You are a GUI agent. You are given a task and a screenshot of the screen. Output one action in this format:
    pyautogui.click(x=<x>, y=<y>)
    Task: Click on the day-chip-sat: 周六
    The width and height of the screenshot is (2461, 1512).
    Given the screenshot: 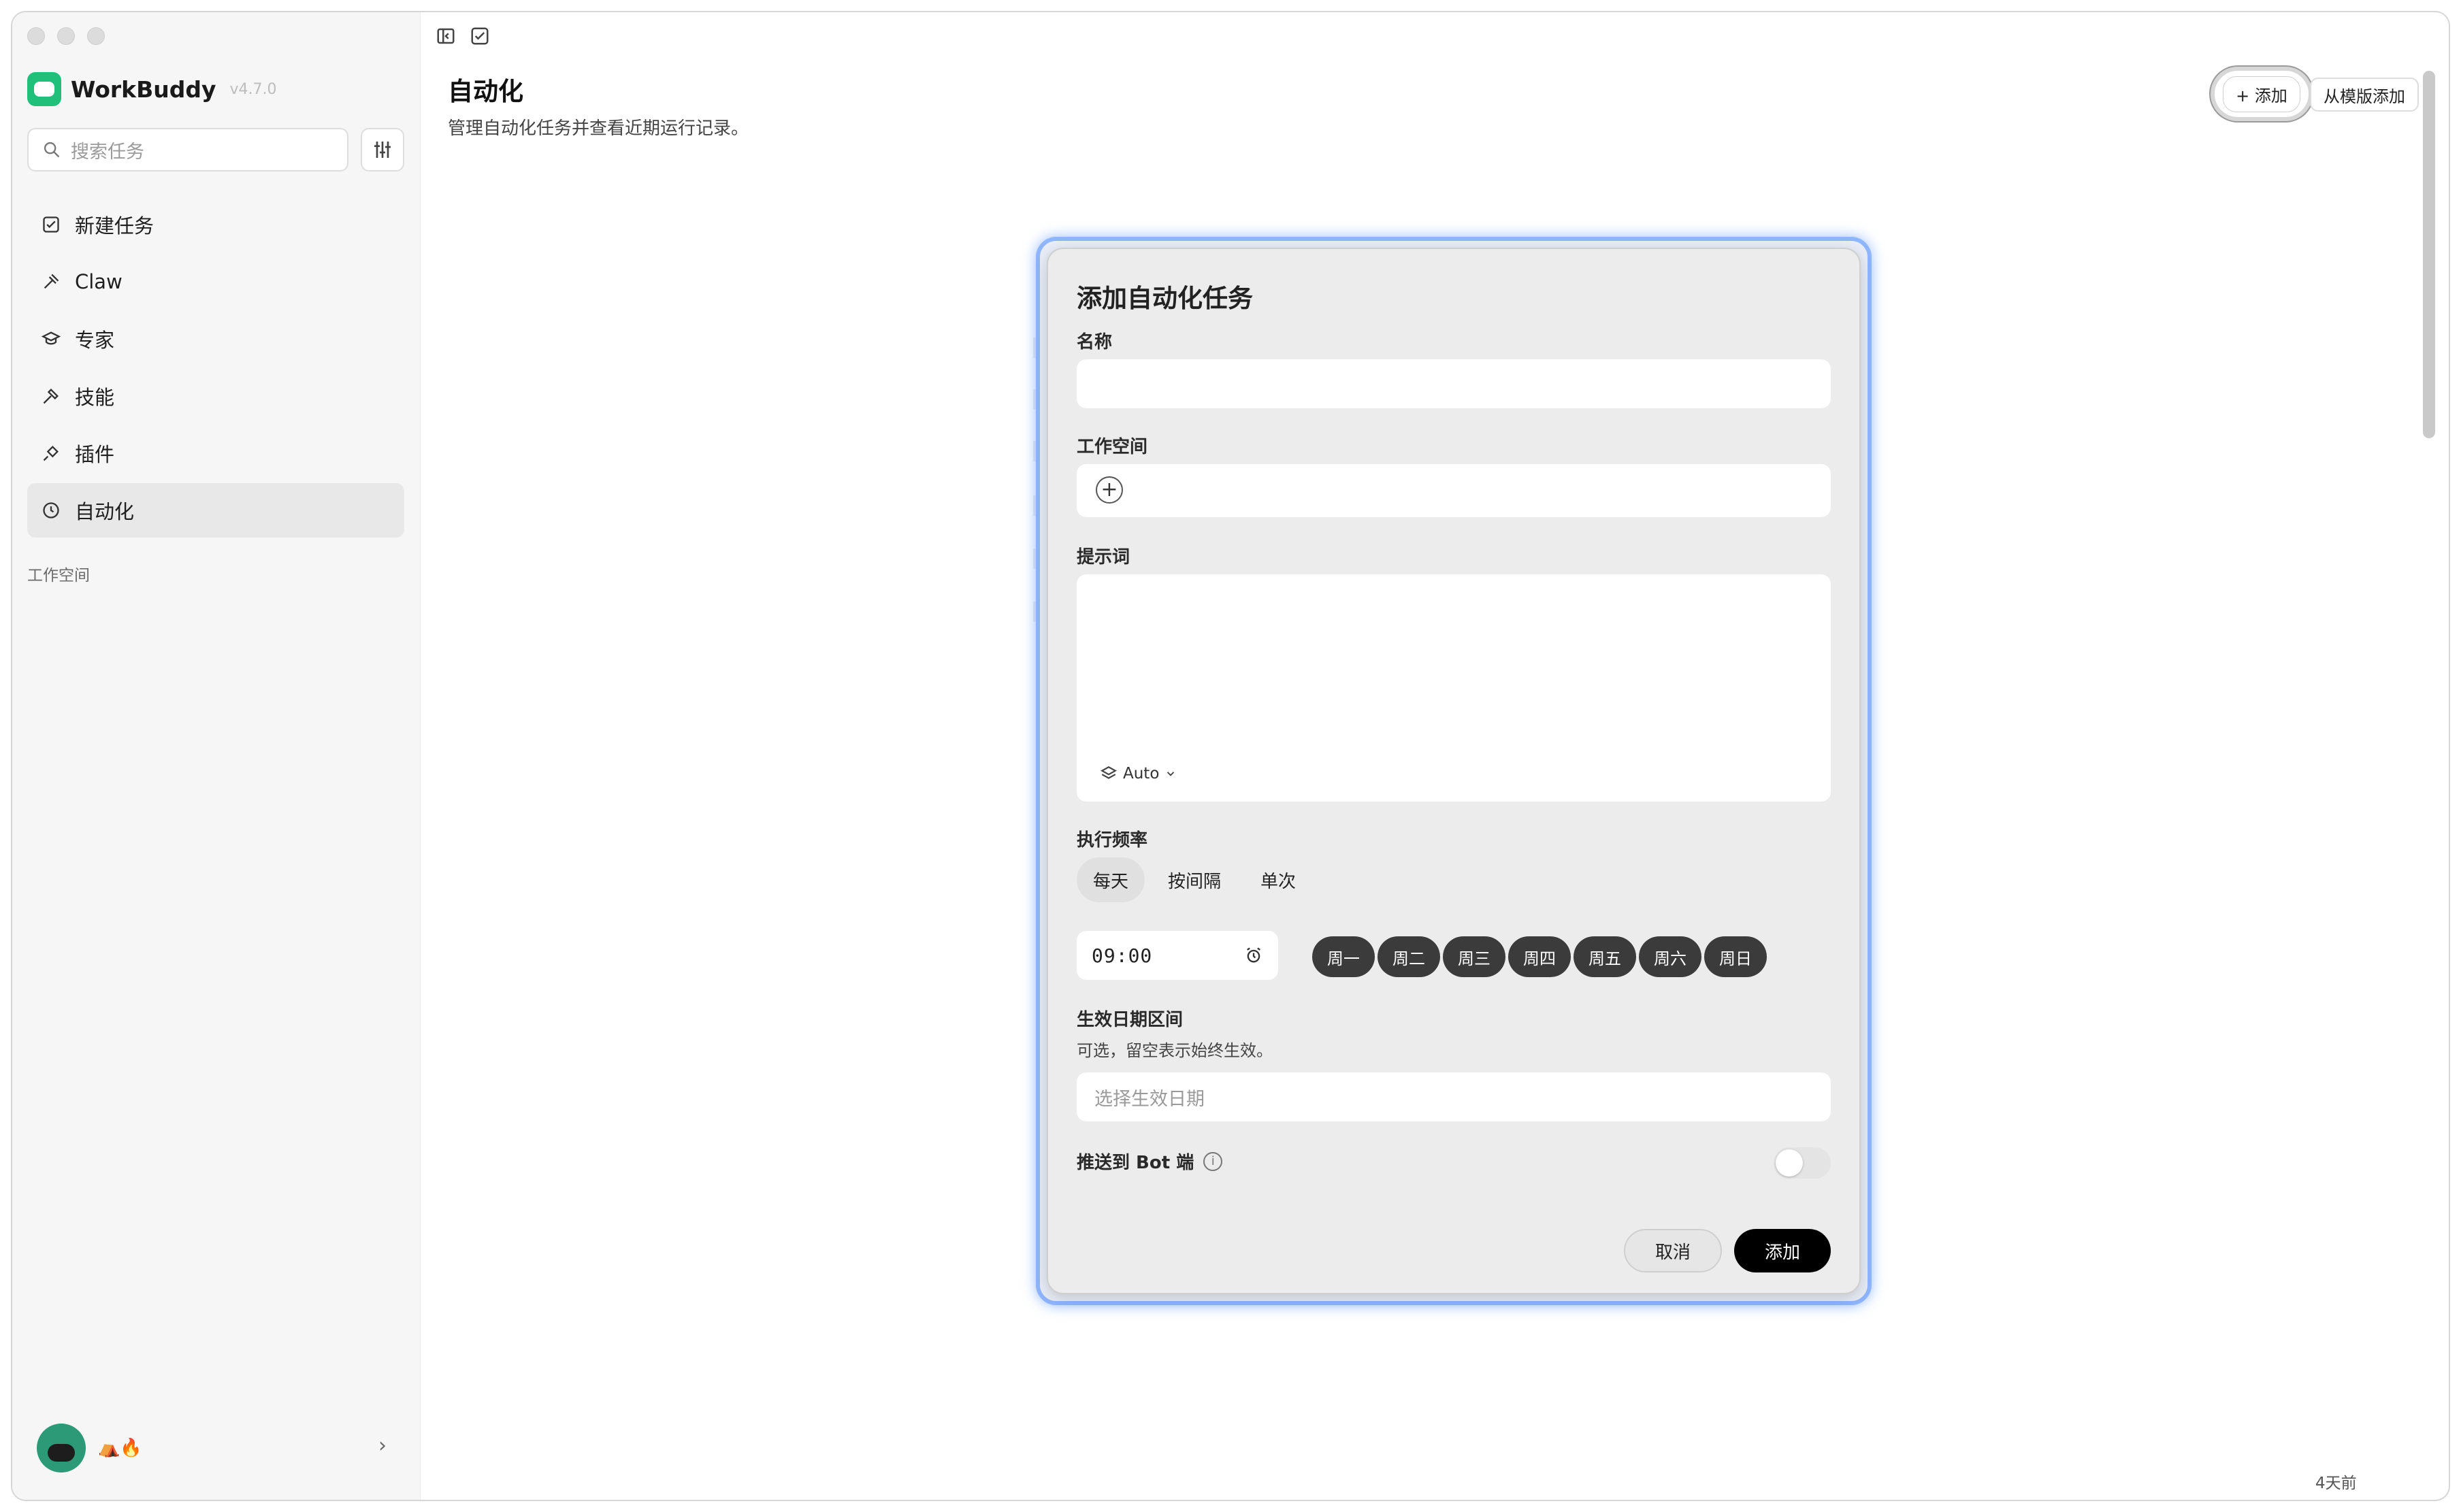 What is the action you would take?
    pyautogui.click(x=1670, y=956)
    